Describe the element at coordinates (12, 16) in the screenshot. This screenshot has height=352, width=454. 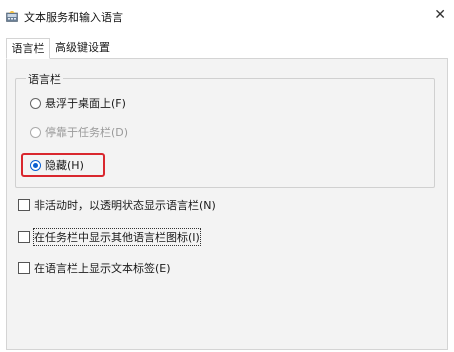
I see `keyboard-app-icon` at that location.